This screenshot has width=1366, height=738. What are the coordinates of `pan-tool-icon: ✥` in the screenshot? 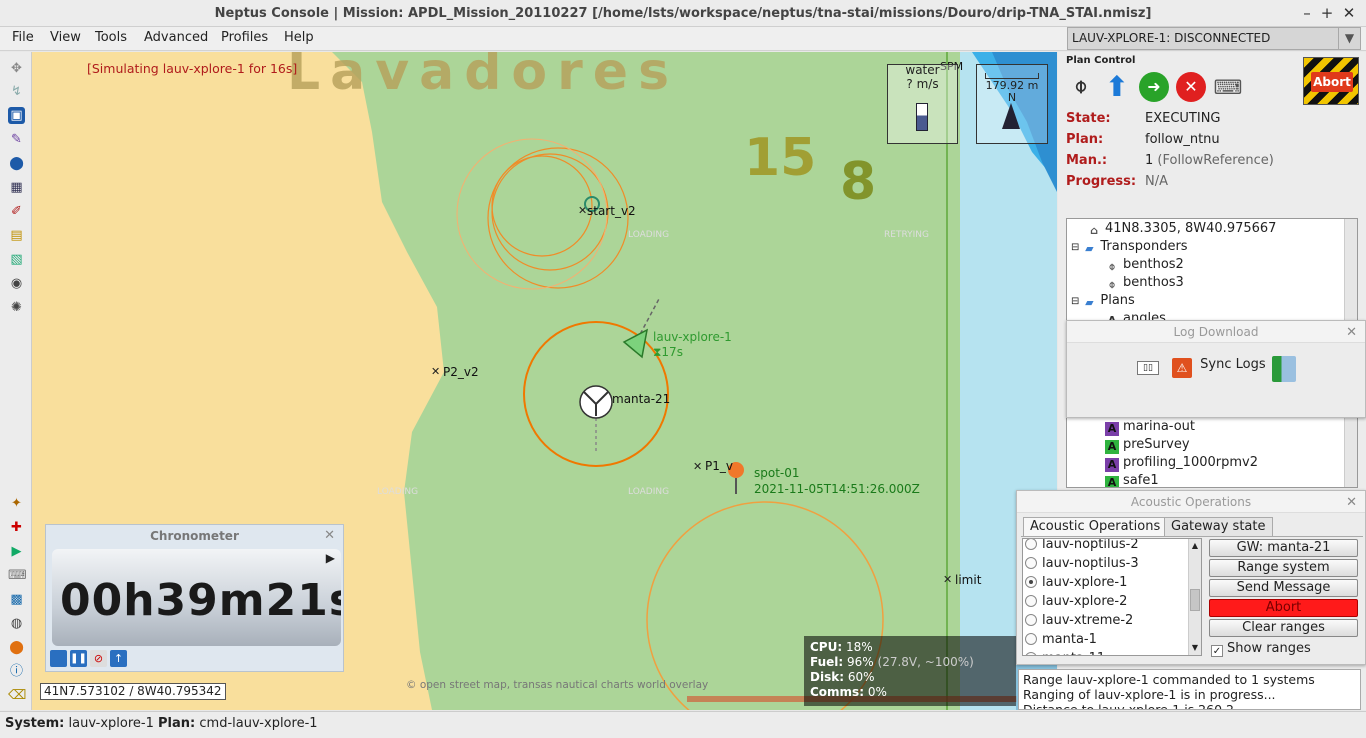 It's located at (16, 68).